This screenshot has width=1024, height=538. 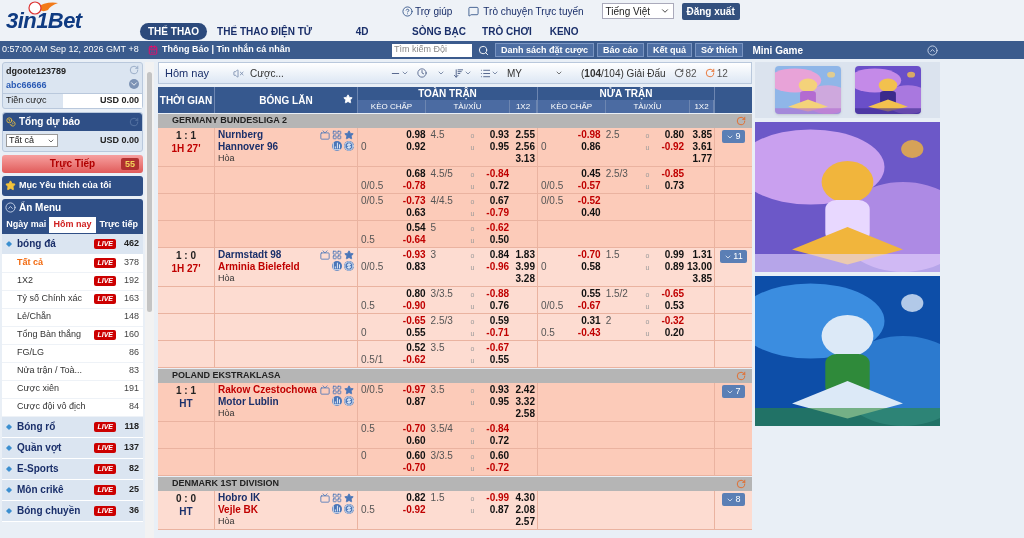 I want to click on nav-tab: TRÒ CHƠI, so click(x=507, y=31).